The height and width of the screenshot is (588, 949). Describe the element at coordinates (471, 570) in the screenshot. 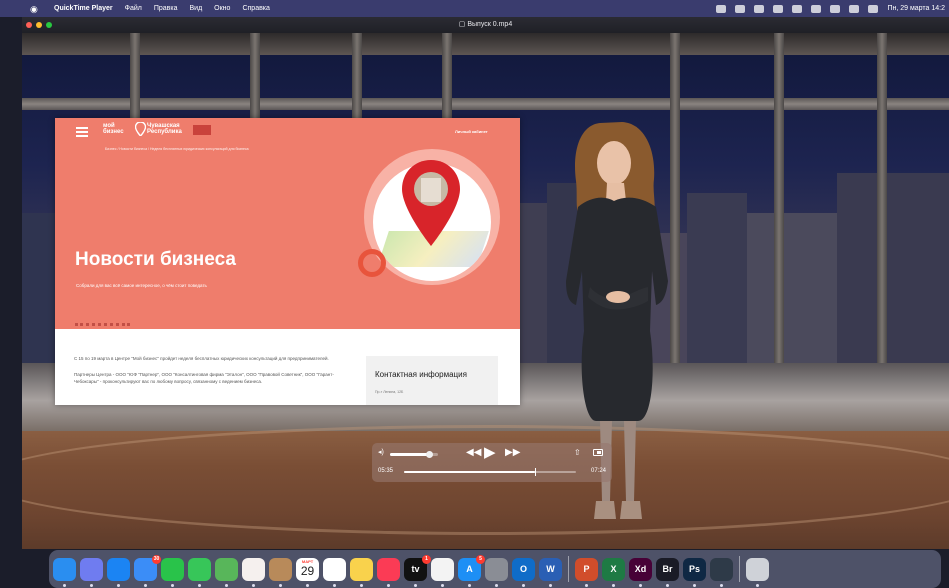

I see `dock-app-store-icon: A5` at that location.